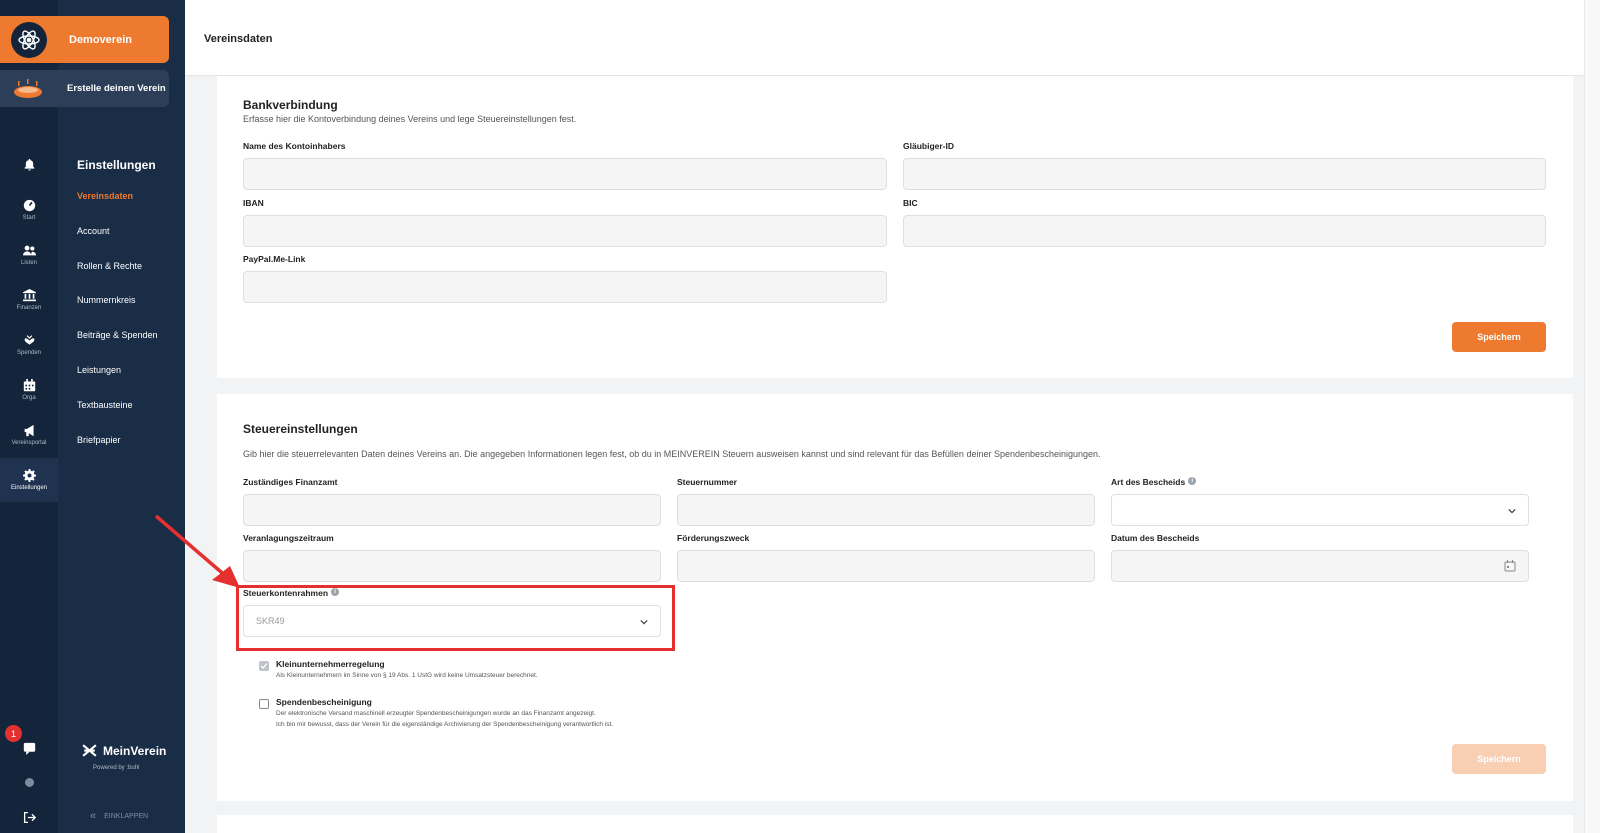 The height and width of the screenshot is (833, 1600). I want to click on bank-title: Bankverbindung, so click(290, 105).